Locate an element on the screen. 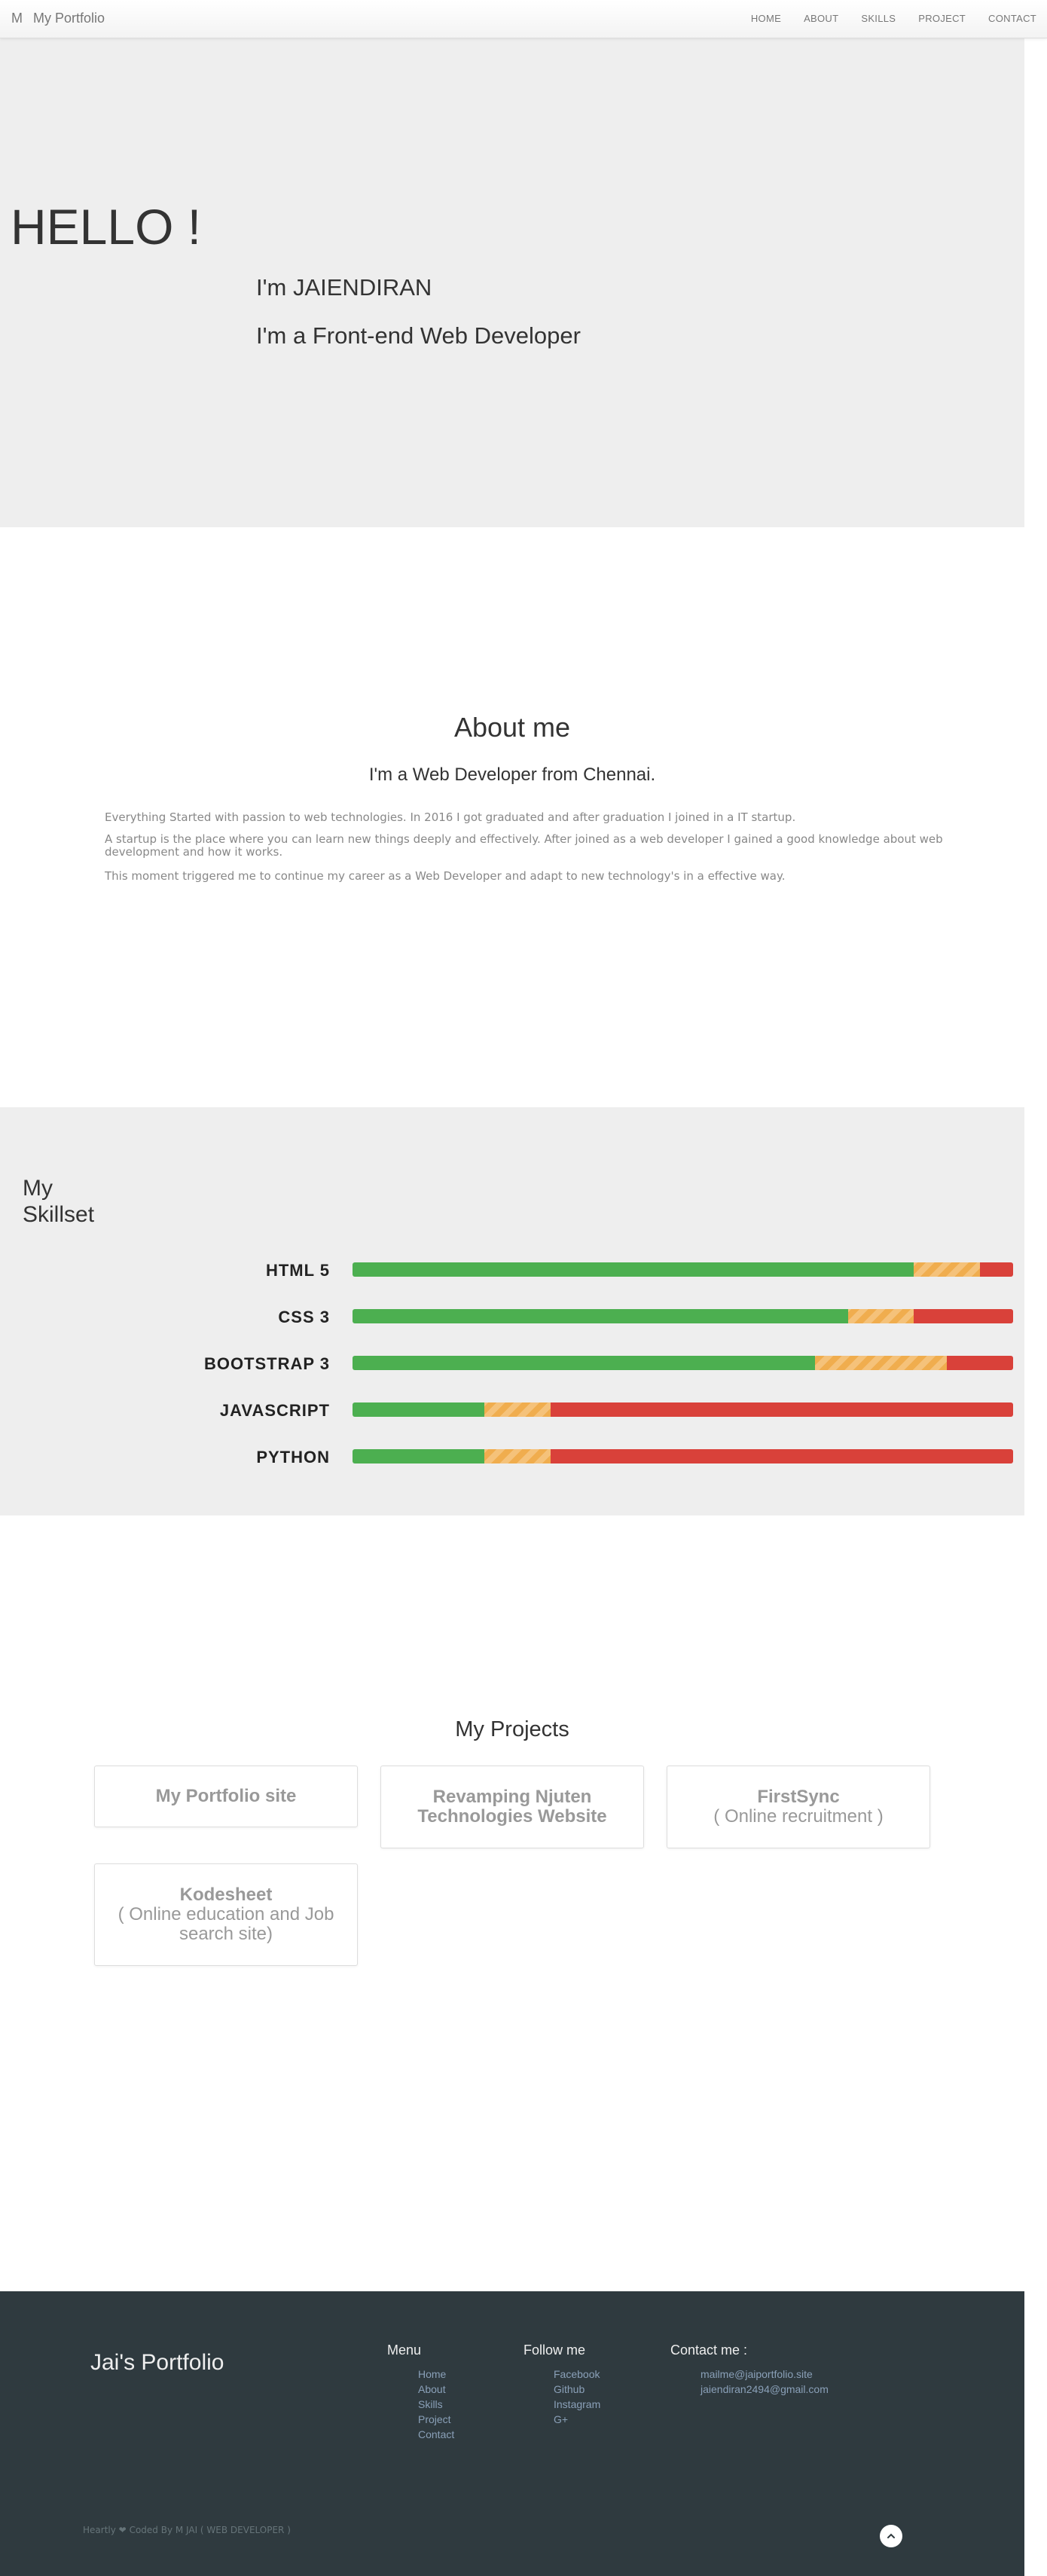 This screenshot has width=1047, height=2576. project-title: My Portfolio site is located at coordinates (226, 1796).